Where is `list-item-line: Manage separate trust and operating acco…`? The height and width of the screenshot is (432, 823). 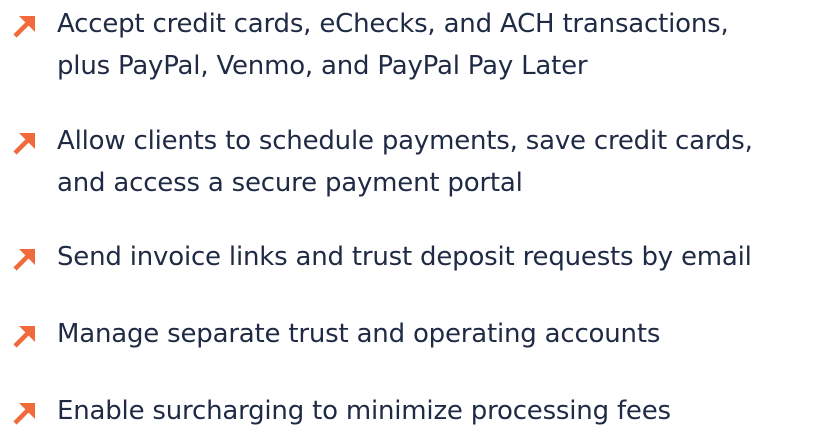 list-item-line: Manage separate trust and operating acco… is located at coordinates (359, 334).